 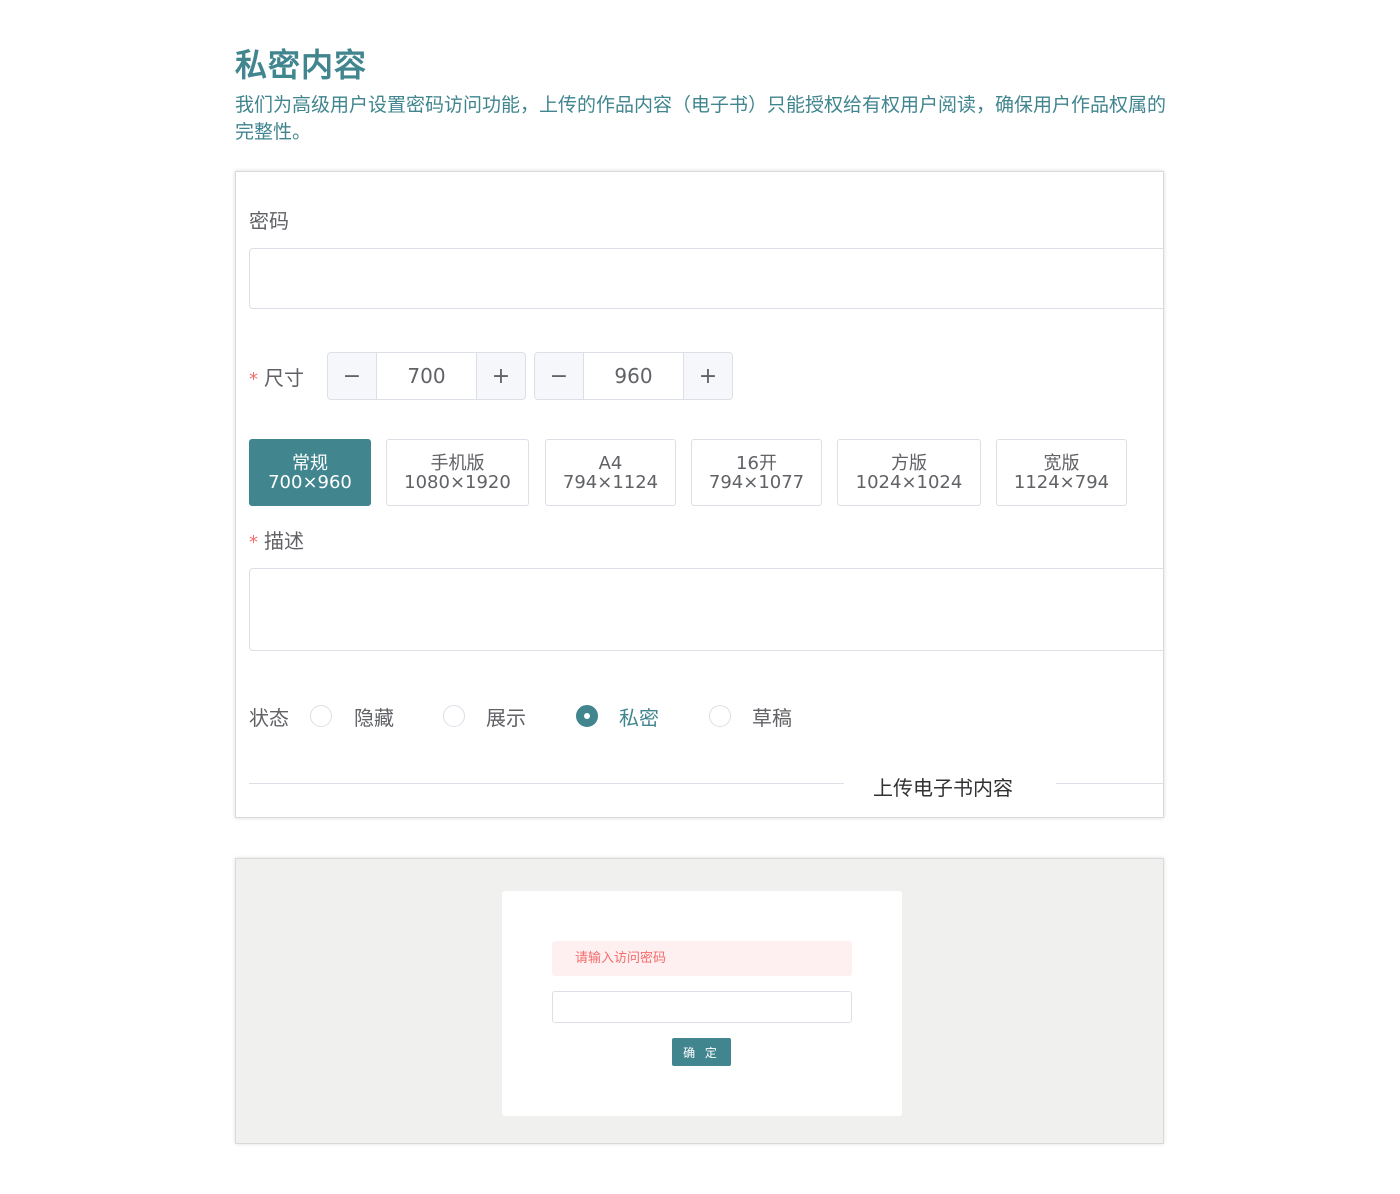 I want to click on preset-16k-button: 16开 794×1077, so click(x=756, y=472).